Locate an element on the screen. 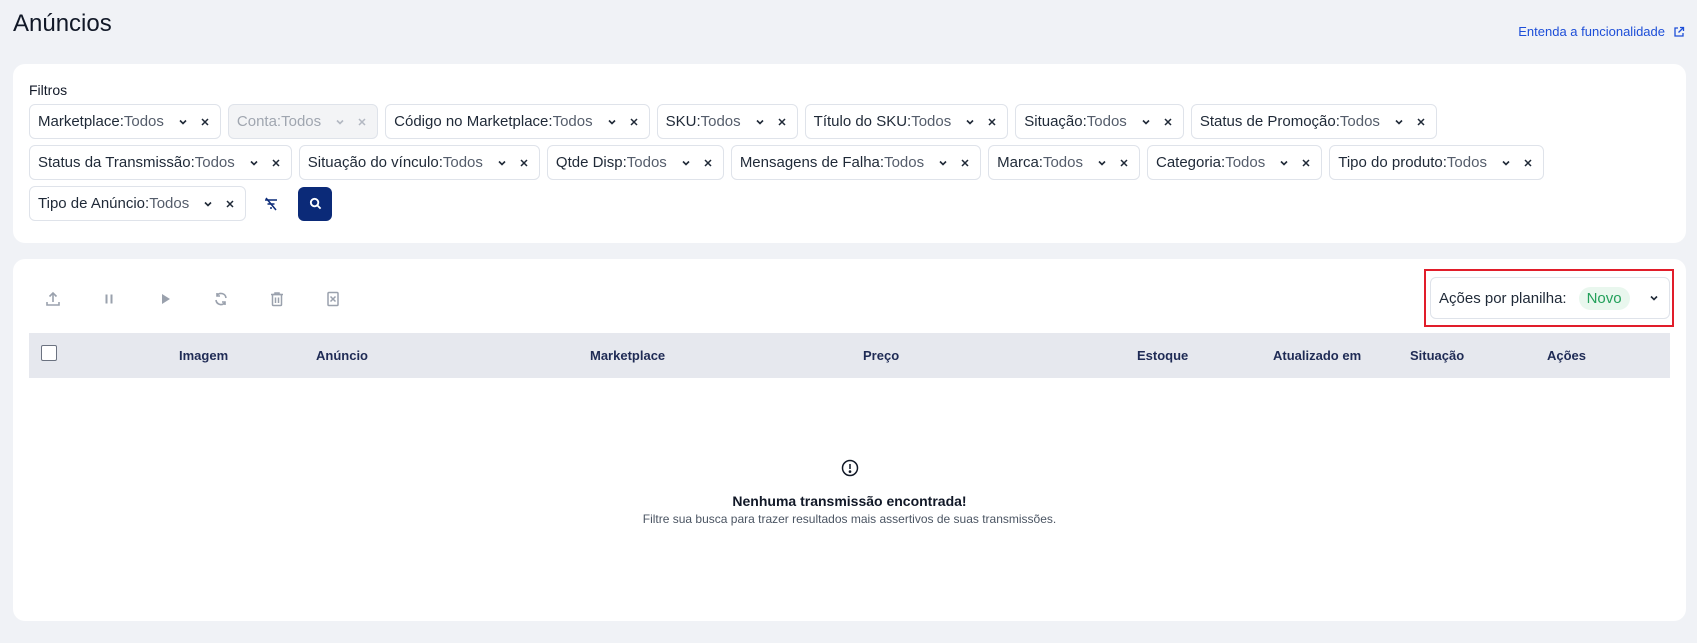 The image size is (1697, 643). filter-chip: Mensagens de Falha: Todos is located at coordinates (856, 162).